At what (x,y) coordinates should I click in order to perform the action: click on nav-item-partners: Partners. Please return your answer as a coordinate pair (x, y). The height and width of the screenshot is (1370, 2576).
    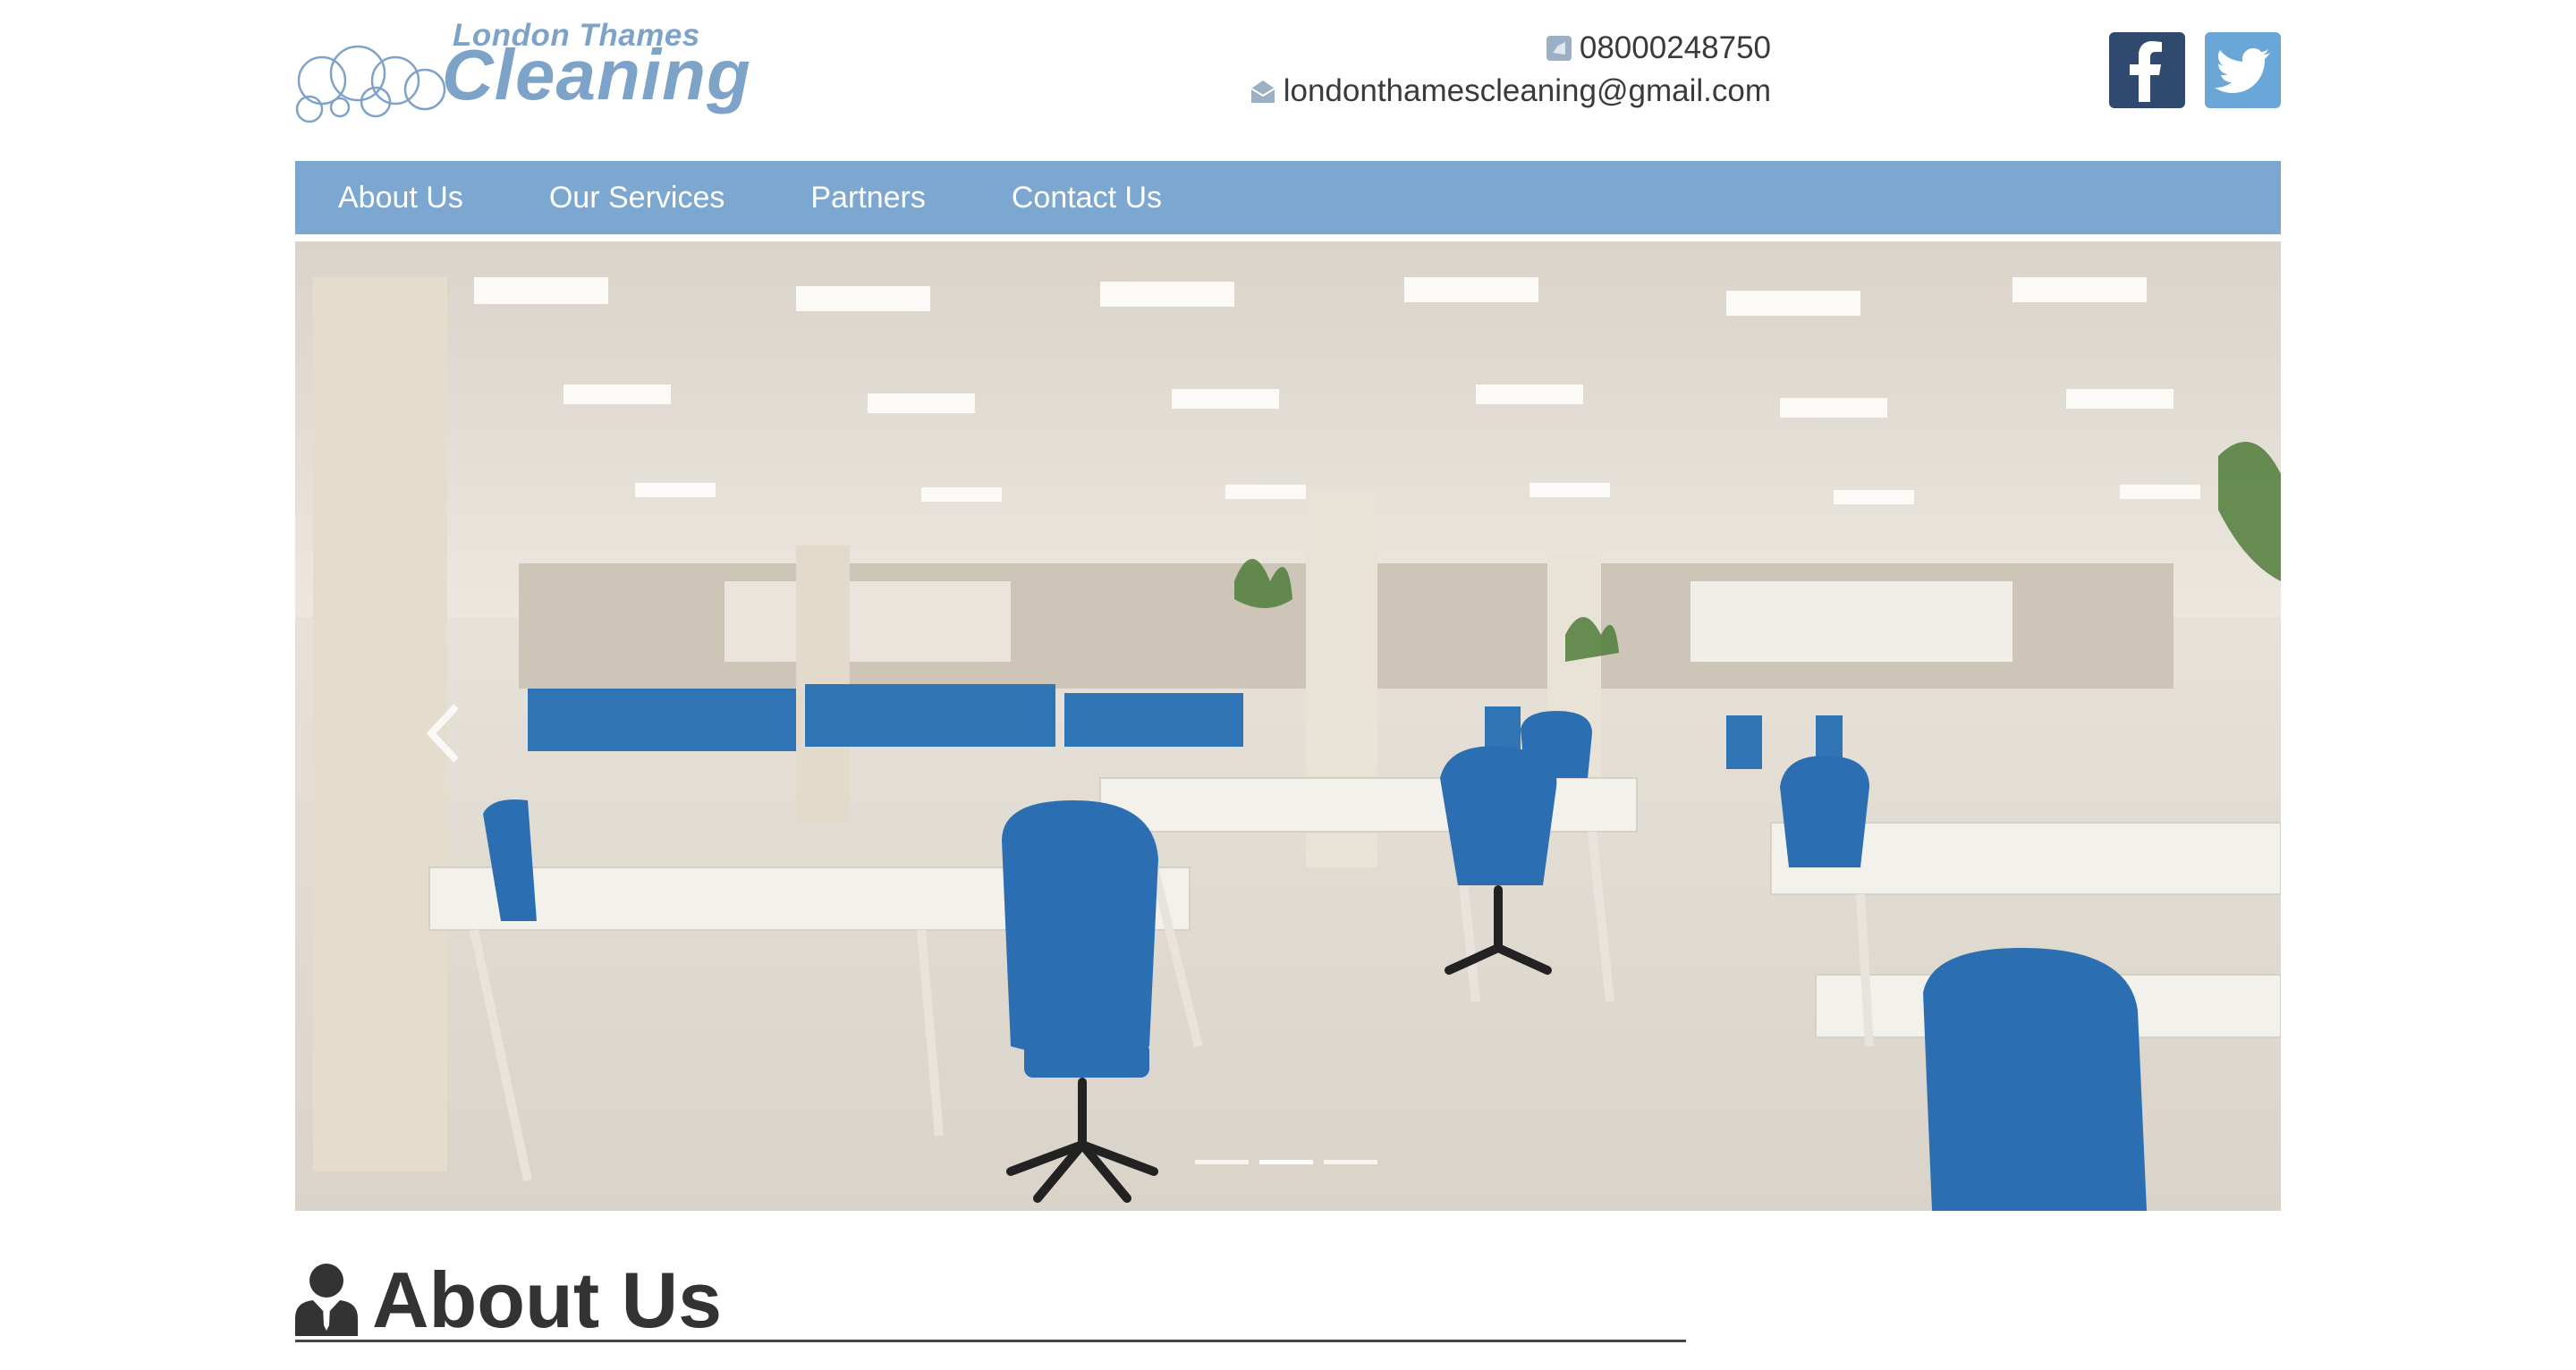
    Looking at the image, I should click on (868, 198).